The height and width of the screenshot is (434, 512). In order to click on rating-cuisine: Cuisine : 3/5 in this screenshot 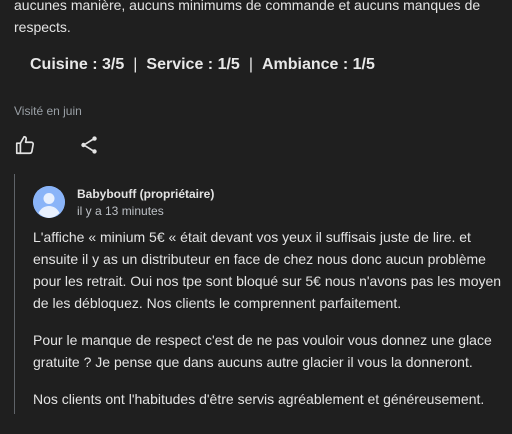, I will do `click(77, 64)`.